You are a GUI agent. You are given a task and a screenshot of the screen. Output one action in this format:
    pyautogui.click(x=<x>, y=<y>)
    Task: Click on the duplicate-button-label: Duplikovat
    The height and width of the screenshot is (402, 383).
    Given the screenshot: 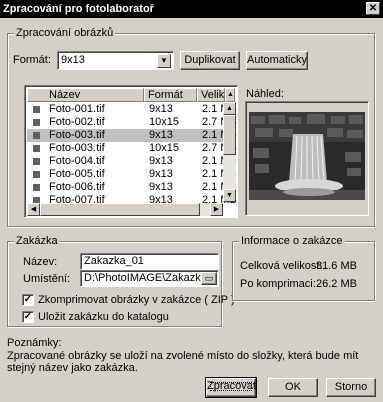 What is the action you would take?
    pyautogui.click(x=210, y=60)
    